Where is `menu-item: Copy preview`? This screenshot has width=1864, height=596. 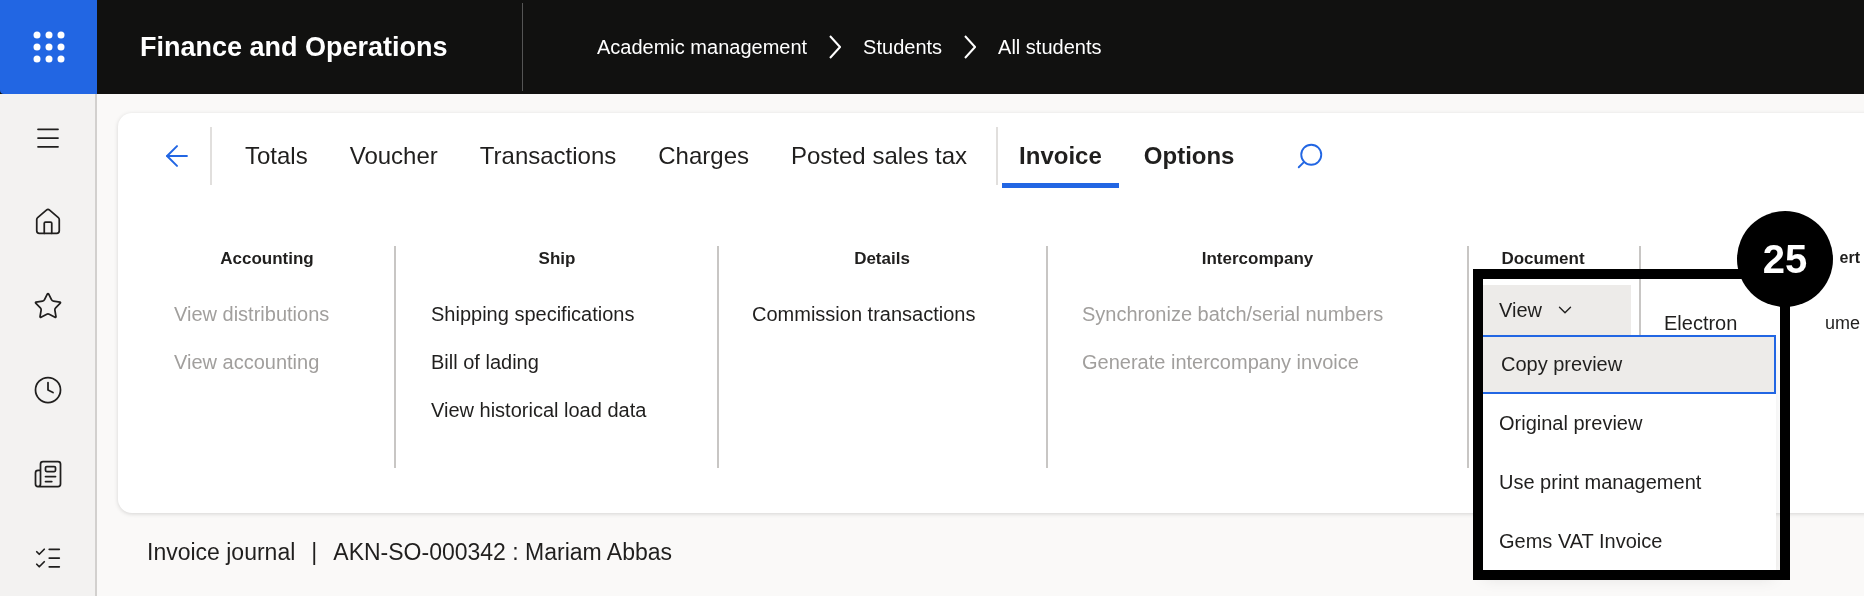
menu-item: Copy preview is located at coordinates (1628, 364).